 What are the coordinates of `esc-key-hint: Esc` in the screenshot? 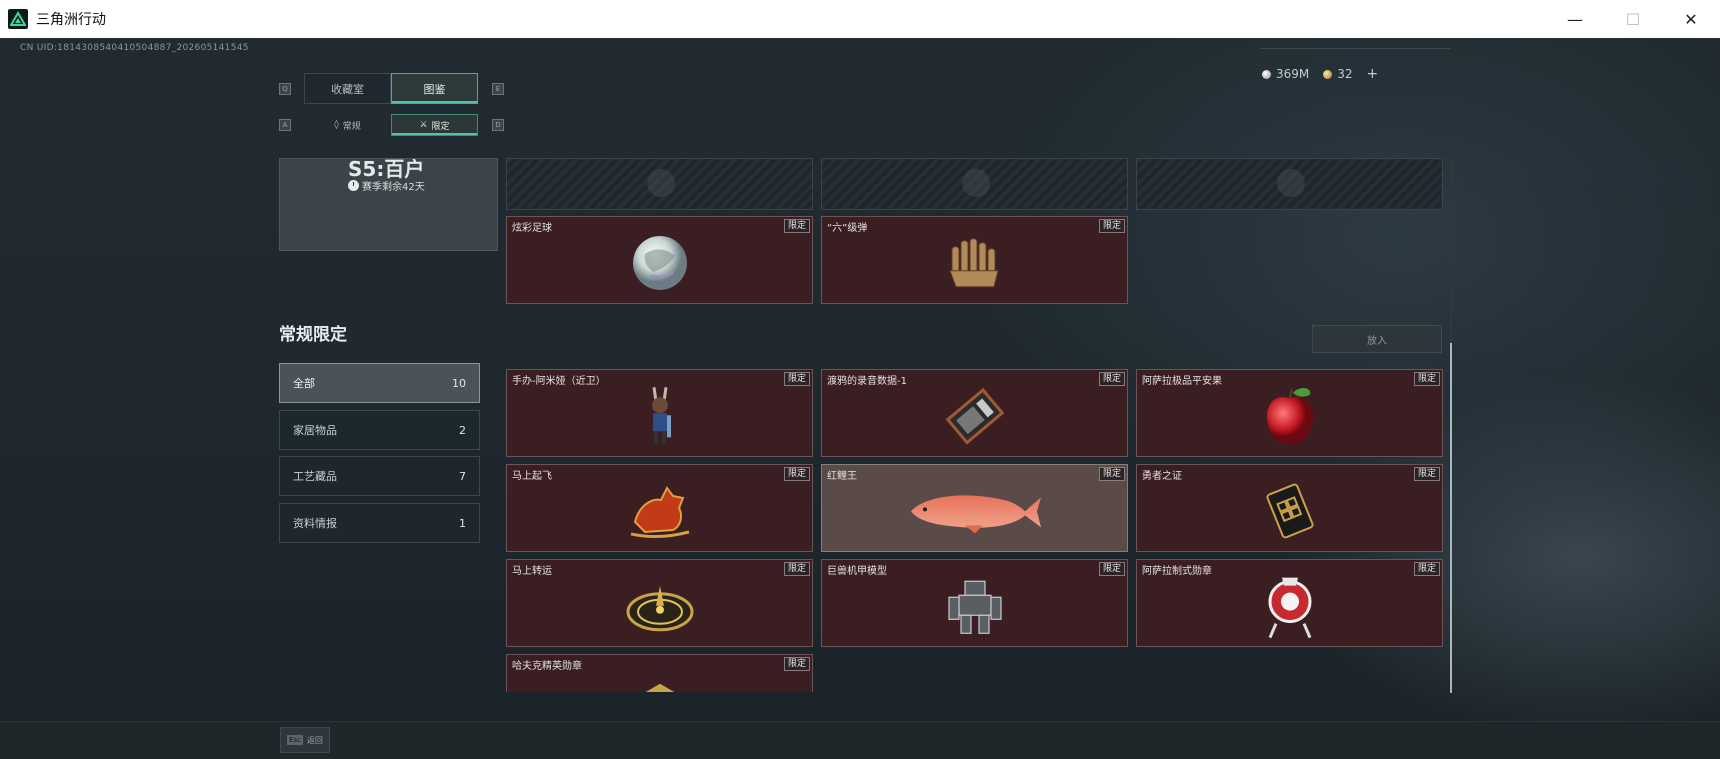 It's located at (295, 740).